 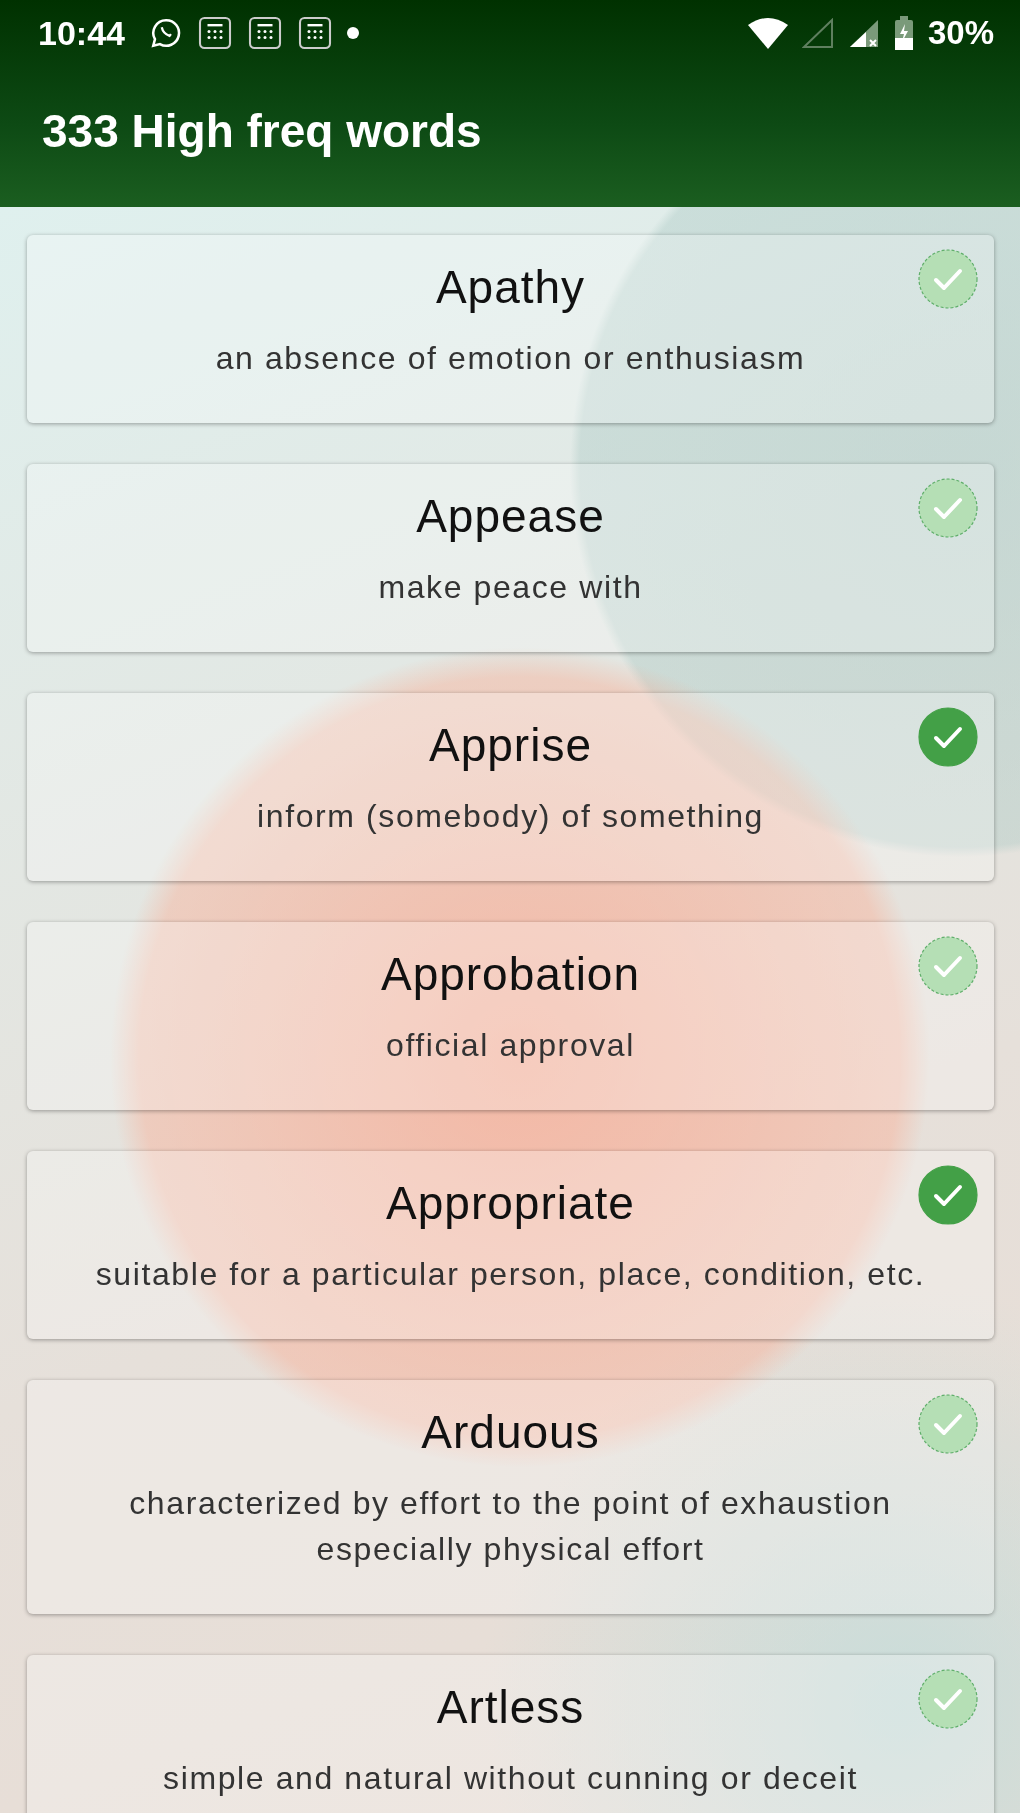 What do you see at coordinates (510, 1245) in the screenshot?
I see `word-card: Appropriate suitable for a particular person, place, condition, etc.` at bounding box center [510, 1245].